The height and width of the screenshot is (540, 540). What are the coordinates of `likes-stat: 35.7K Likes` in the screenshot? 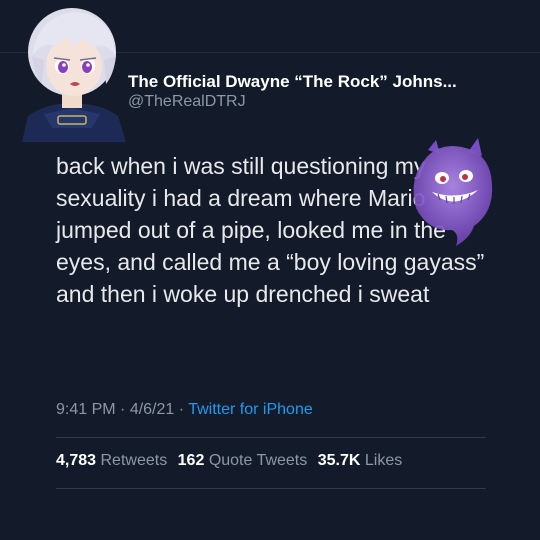 It's located at (360, 460).